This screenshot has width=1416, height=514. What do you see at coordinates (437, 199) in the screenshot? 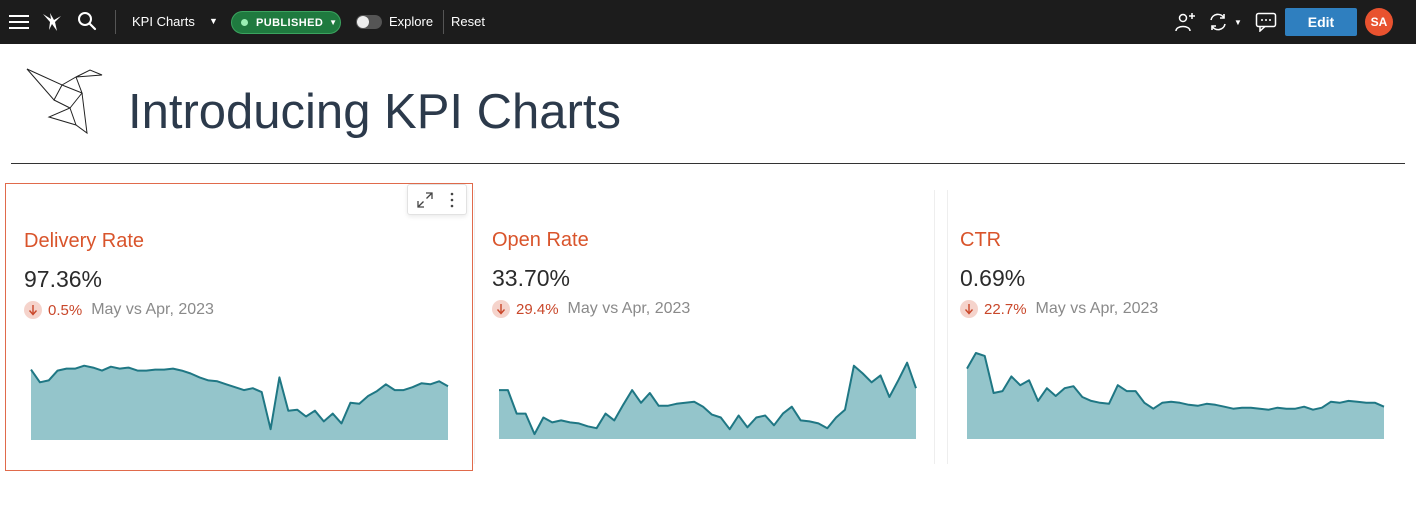
I see `card-toolbar` at bounding box center [437, 199].